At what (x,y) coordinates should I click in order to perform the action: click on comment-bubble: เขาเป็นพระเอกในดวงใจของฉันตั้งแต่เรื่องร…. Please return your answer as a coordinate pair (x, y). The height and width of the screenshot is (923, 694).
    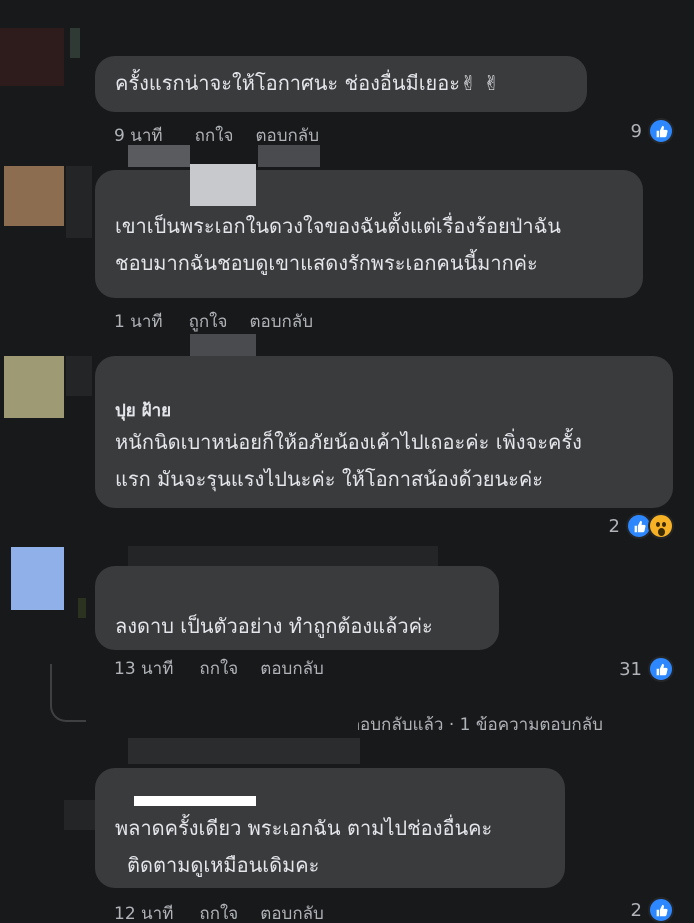
    Looking at the image, I should click on (369, 234).